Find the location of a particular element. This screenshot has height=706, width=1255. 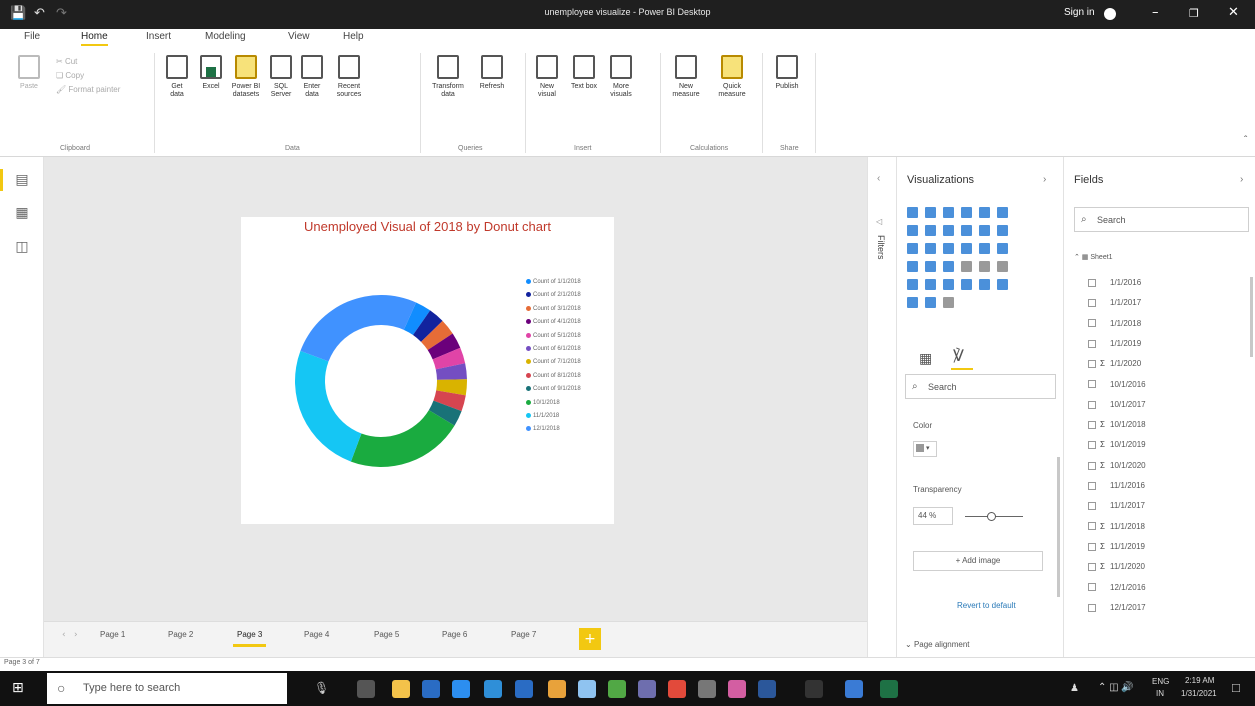

format-paint-roller-icon: ℣ is located at coordinates (958, 356).